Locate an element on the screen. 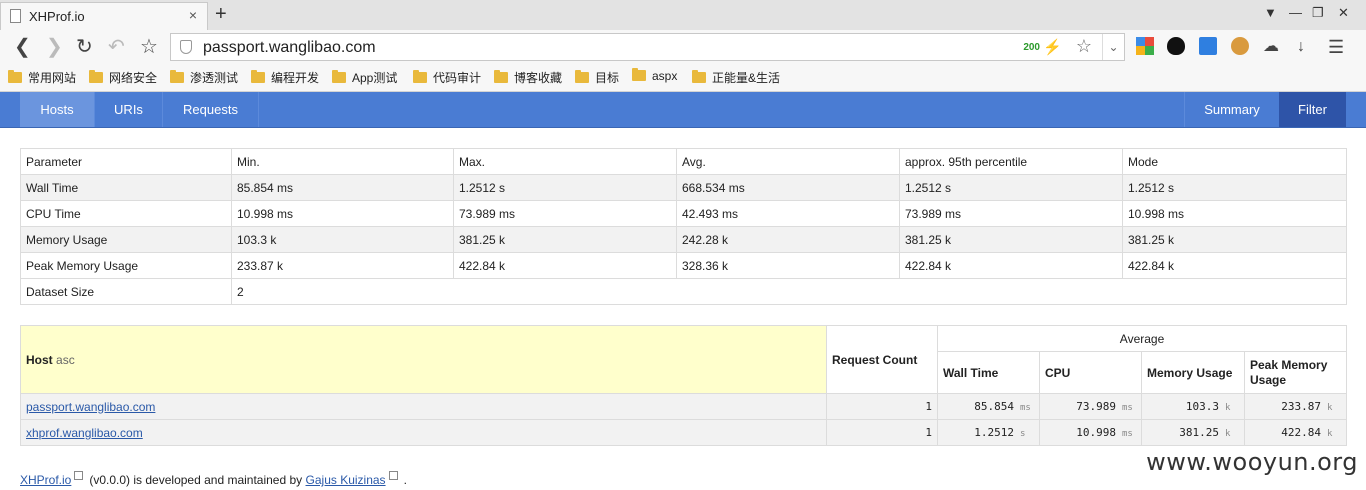 The width and height of the screenshot is (1366, 490). host-link: xhprof.wanglibao.com is located at coordinates (84, 433).